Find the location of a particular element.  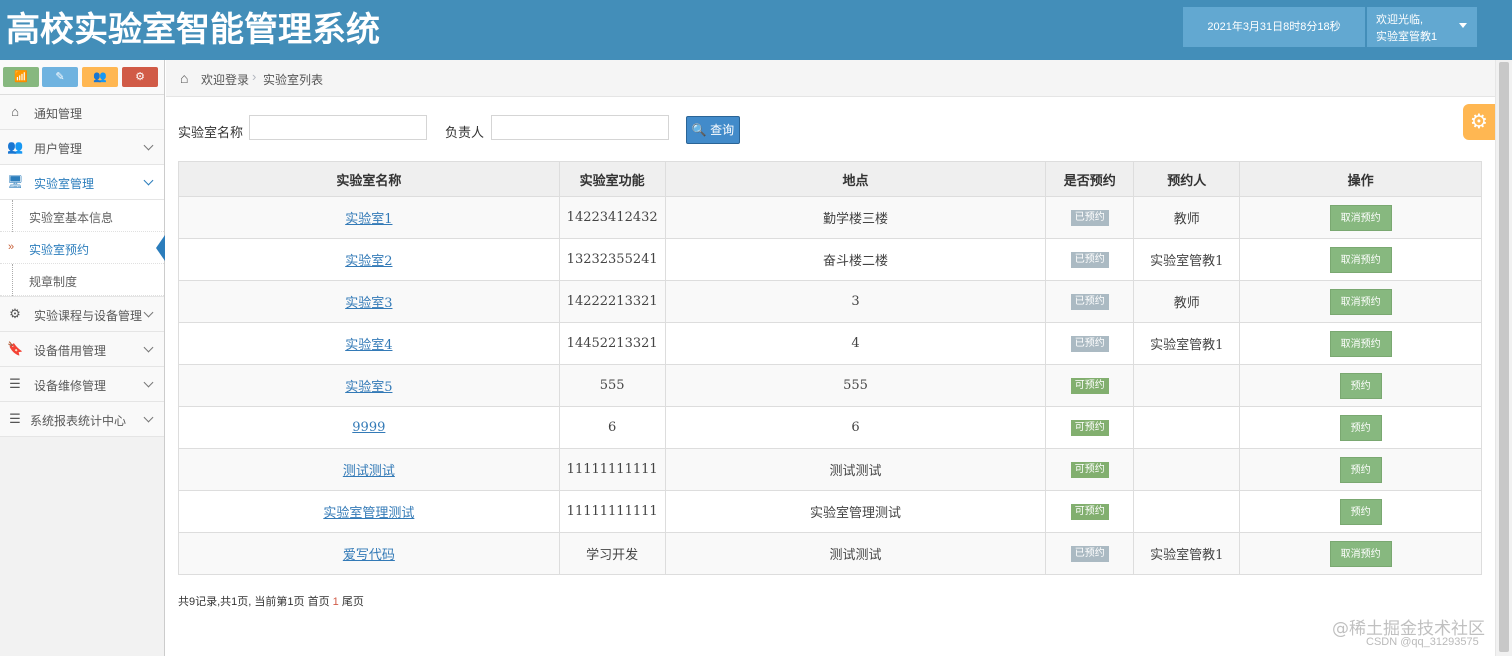

sidebar-item-label: 用户管理 is located at coordinates (58, 149).